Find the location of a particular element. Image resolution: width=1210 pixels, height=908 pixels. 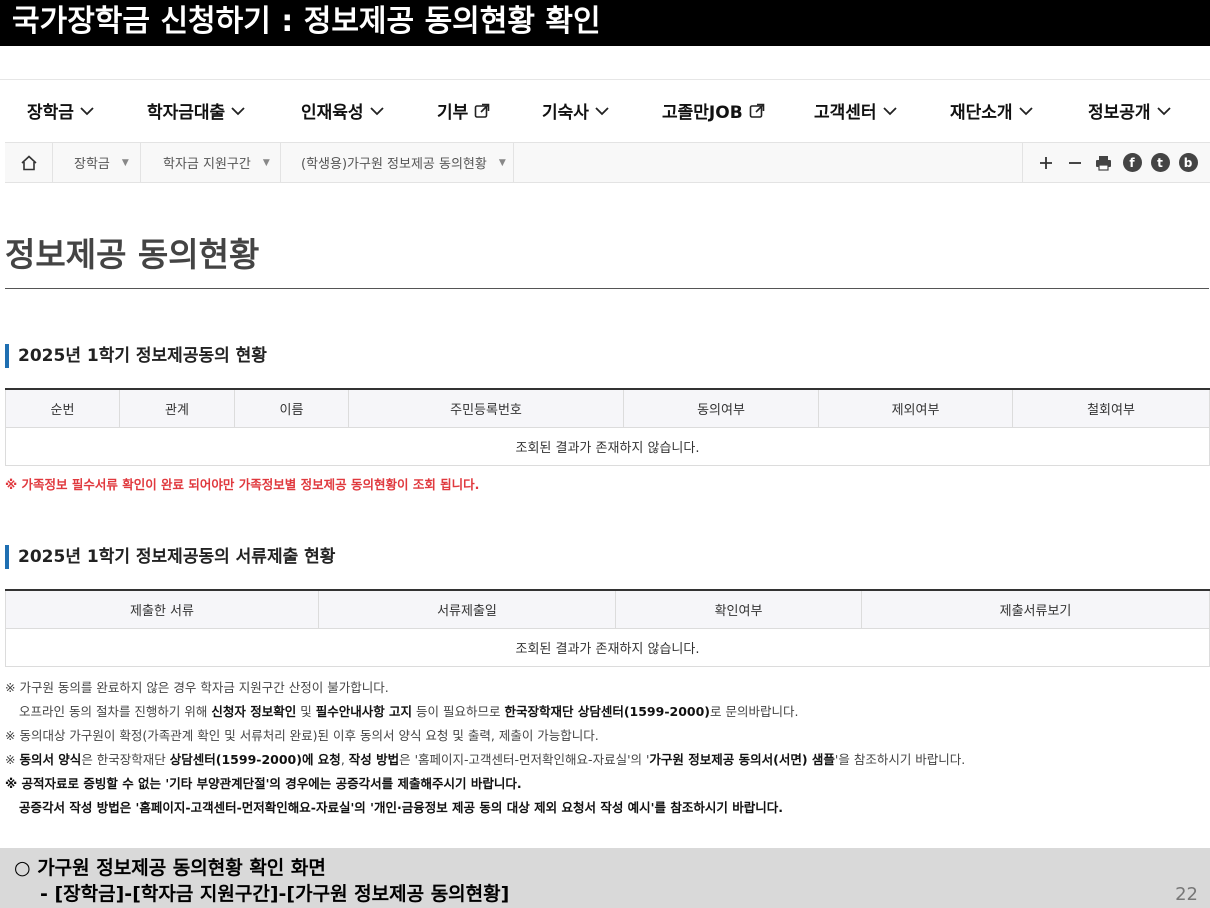

minus-icon is located at coordinates (1074, 162).